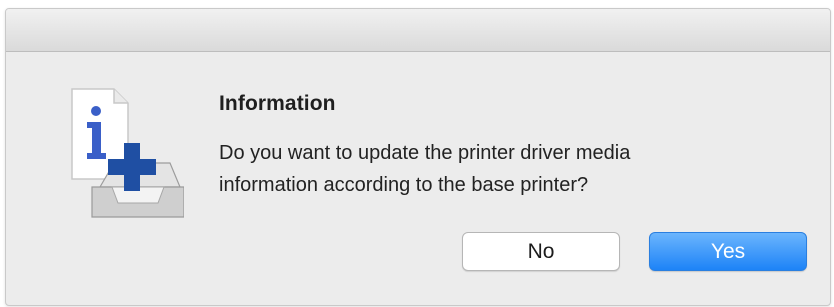  What do you see at coordinates (728, 251) in the screenshot?
I see `yes-button: Yes` at bounding box center [728, 251].